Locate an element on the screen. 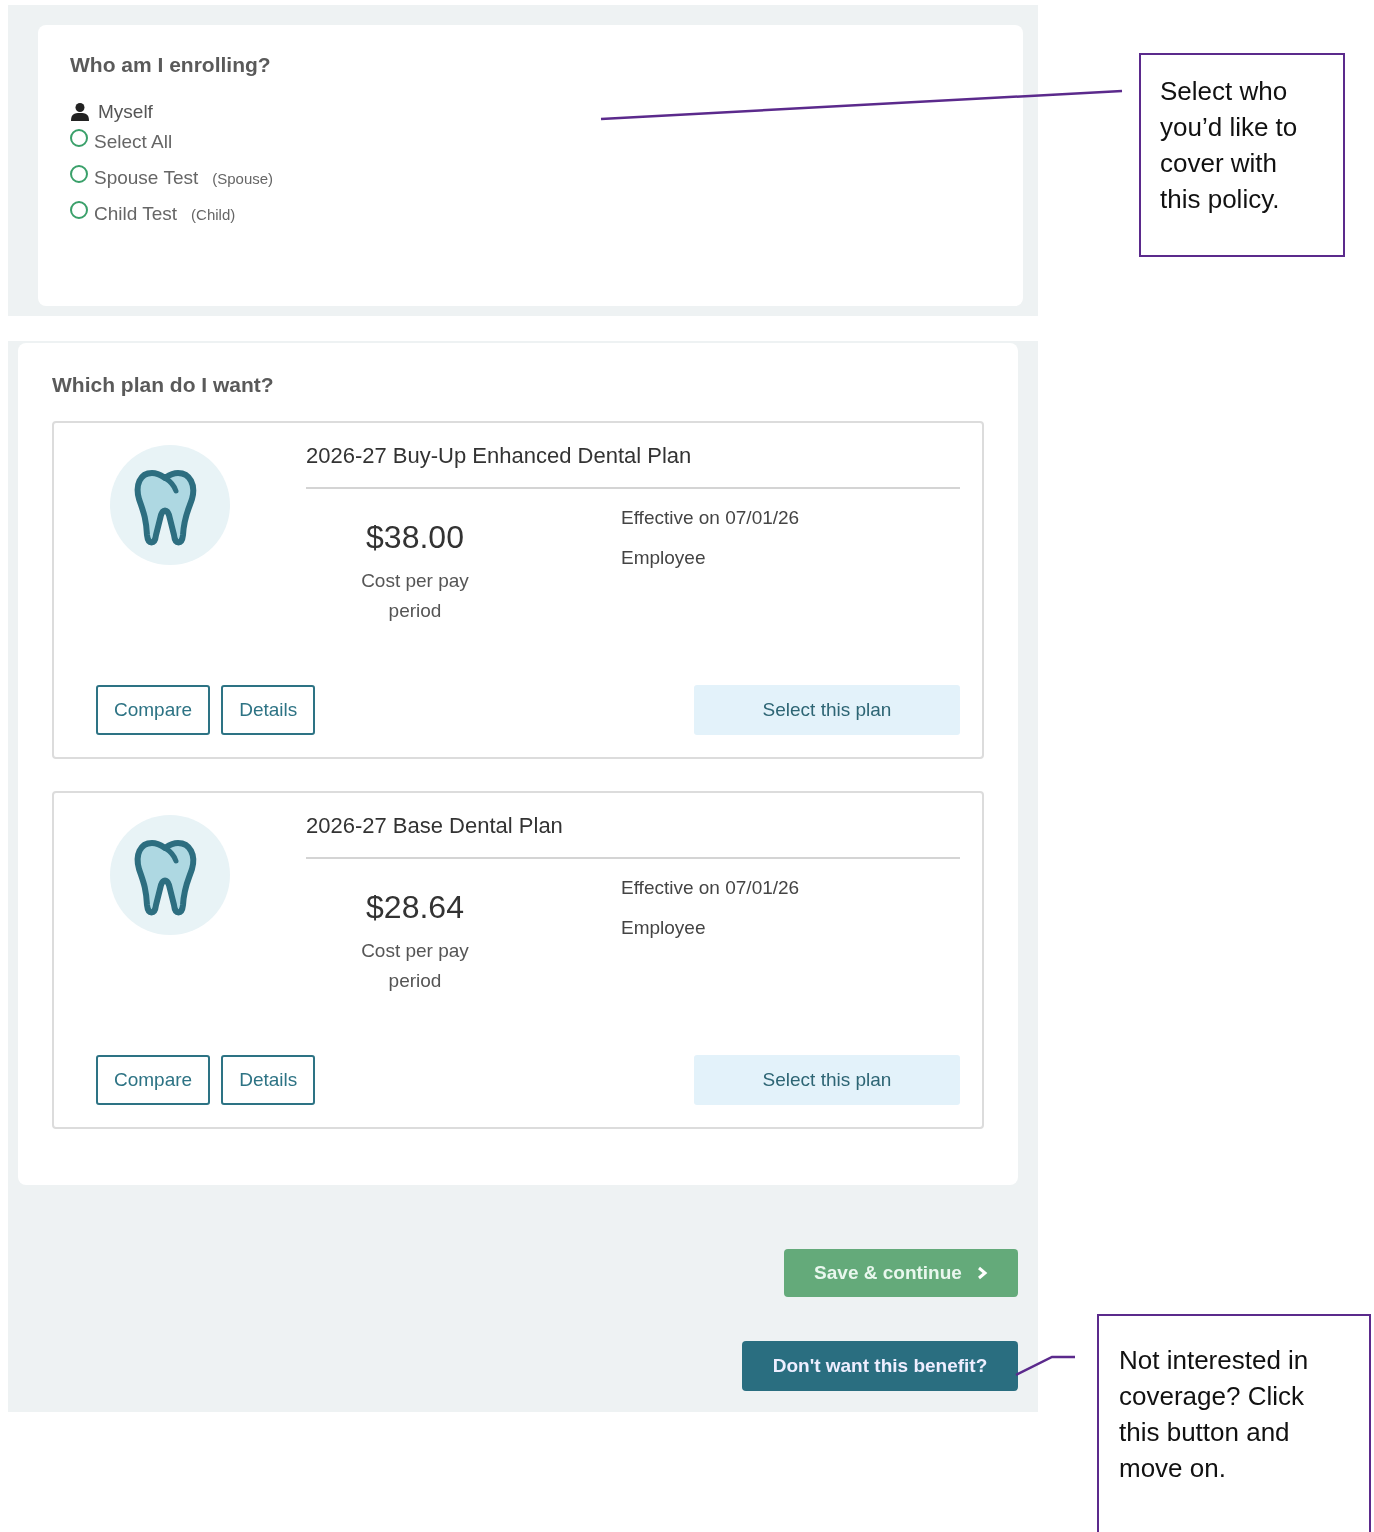 The image size is (1374, 1532). decline-benefit-button: Don't want this benefit? is located at coordinates (880, 1366).